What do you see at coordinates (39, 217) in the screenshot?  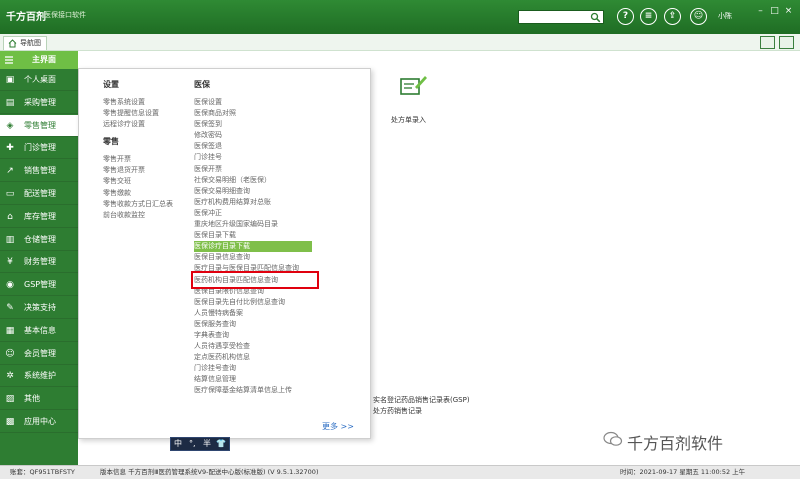 I see `sidebar-item: ⌂ 库存管理` at bounding box center [39, 217].